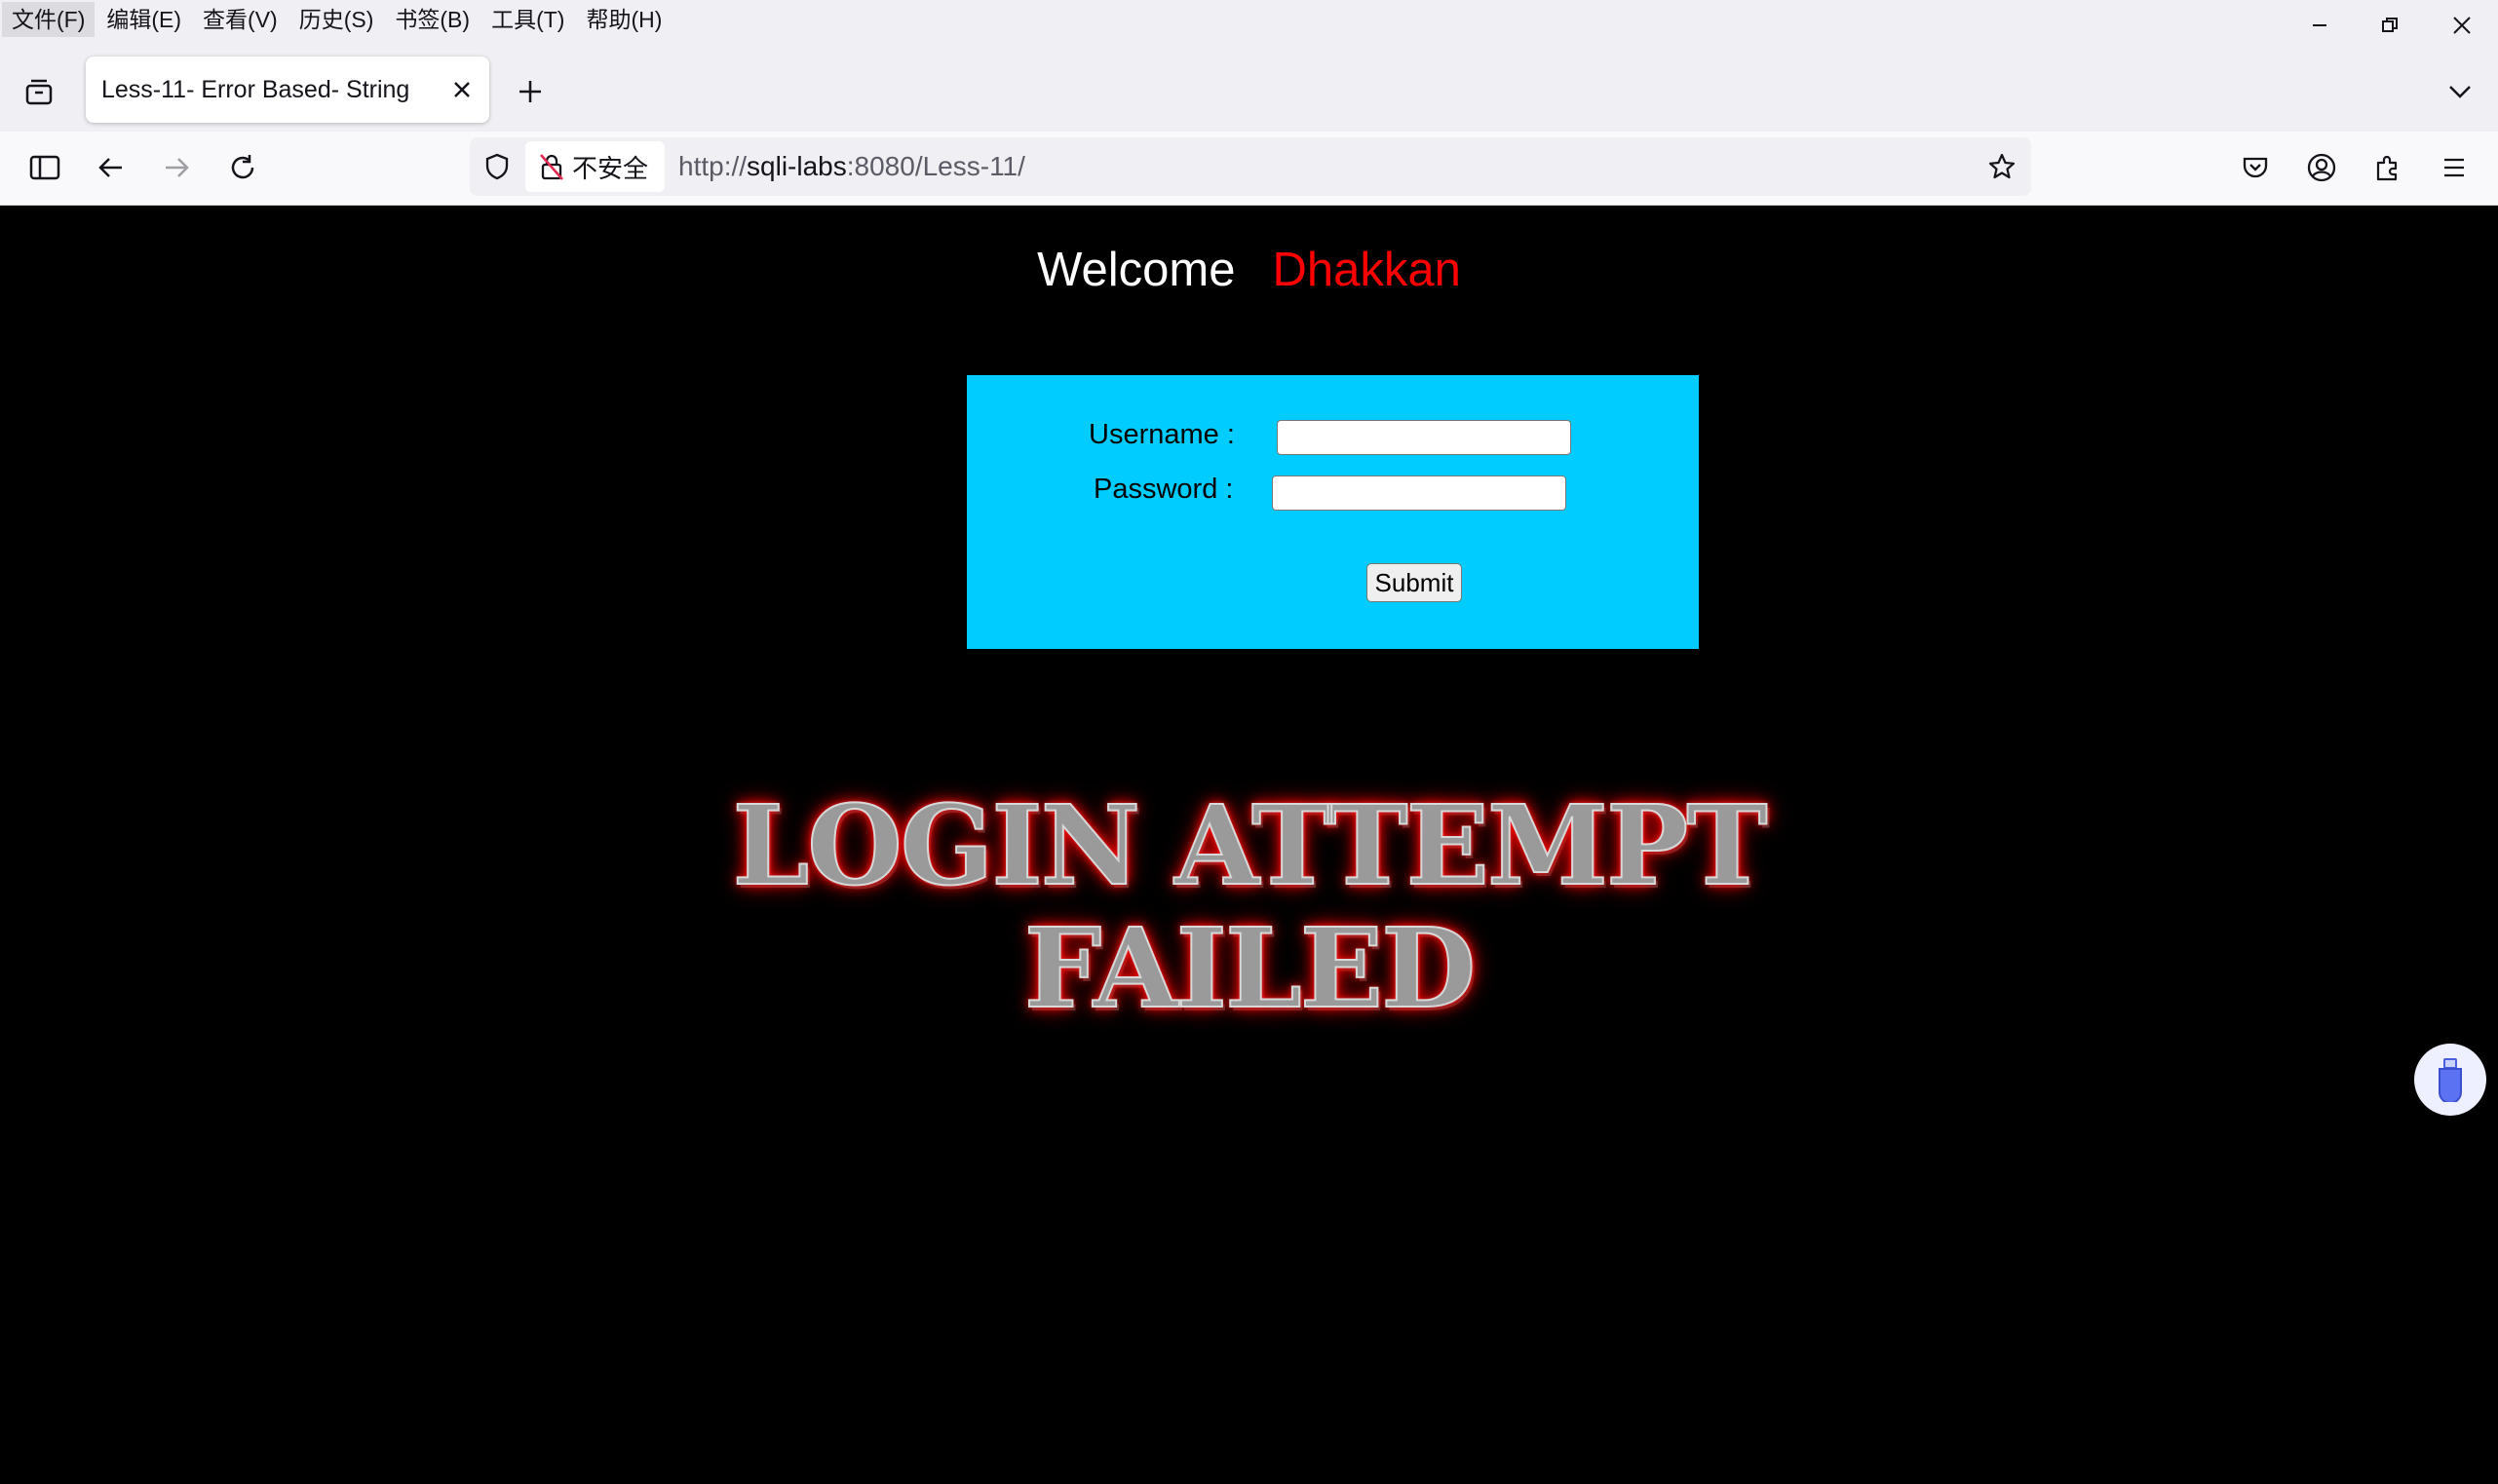 This screenshot has width=2498, height=1484. What do you see at coordinates (551, 167) in the screenshot?
I see `insecure-lock-icon` at bounding box center [551, 167].